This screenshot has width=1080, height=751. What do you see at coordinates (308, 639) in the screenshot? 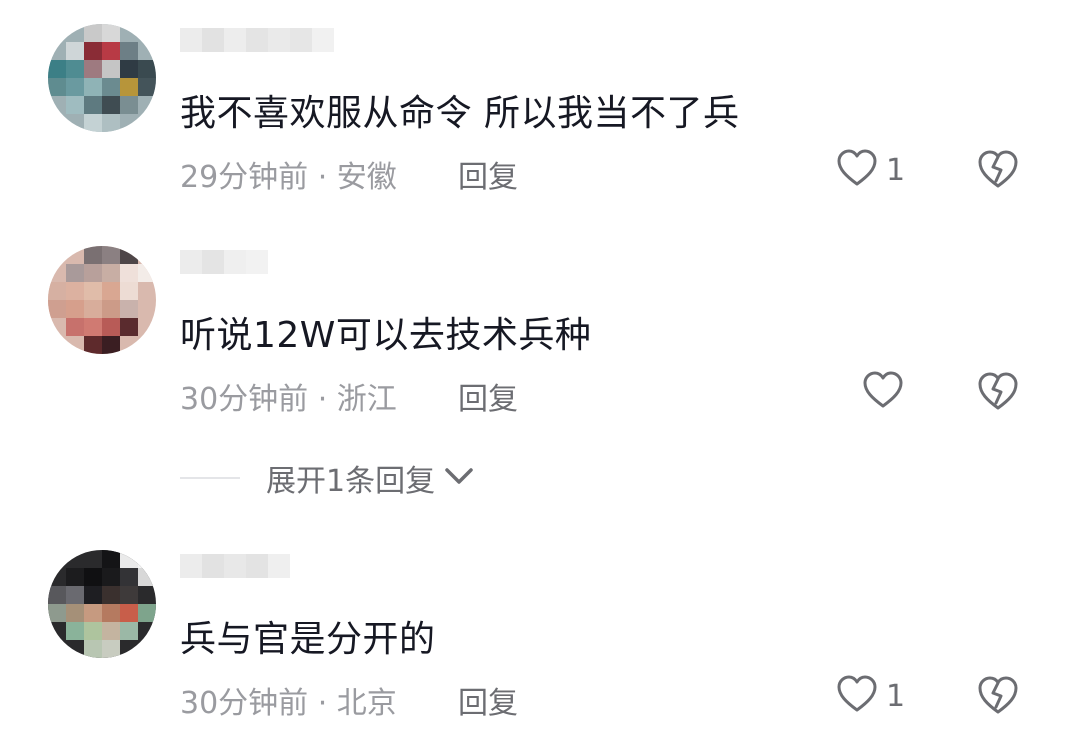
I see `comment-text: 兵与官是分开的` at bounding box center [308, 639].